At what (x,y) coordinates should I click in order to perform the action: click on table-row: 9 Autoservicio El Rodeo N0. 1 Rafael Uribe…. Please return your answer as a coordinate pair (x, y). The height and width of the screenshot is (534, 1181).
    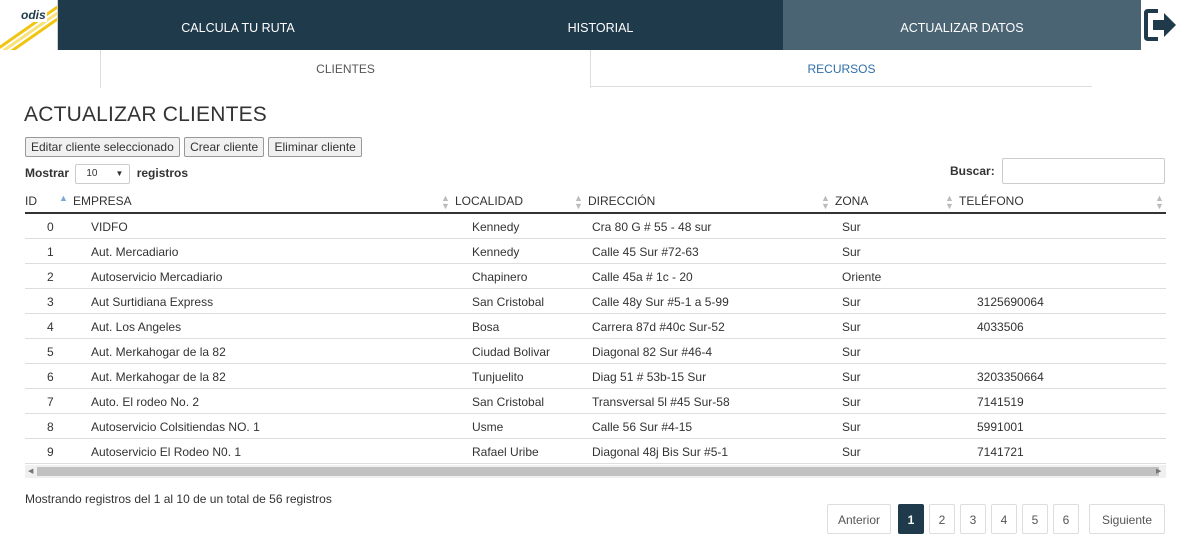
    Looking at the image, I should click on (595, 451).